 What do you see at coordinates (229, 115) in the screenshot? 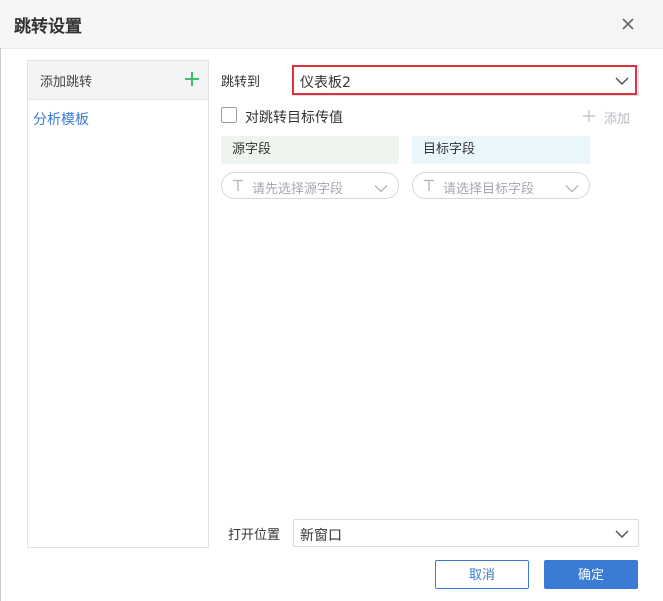
I see `pass-value-checkbox` at bounding box center [229, 115].